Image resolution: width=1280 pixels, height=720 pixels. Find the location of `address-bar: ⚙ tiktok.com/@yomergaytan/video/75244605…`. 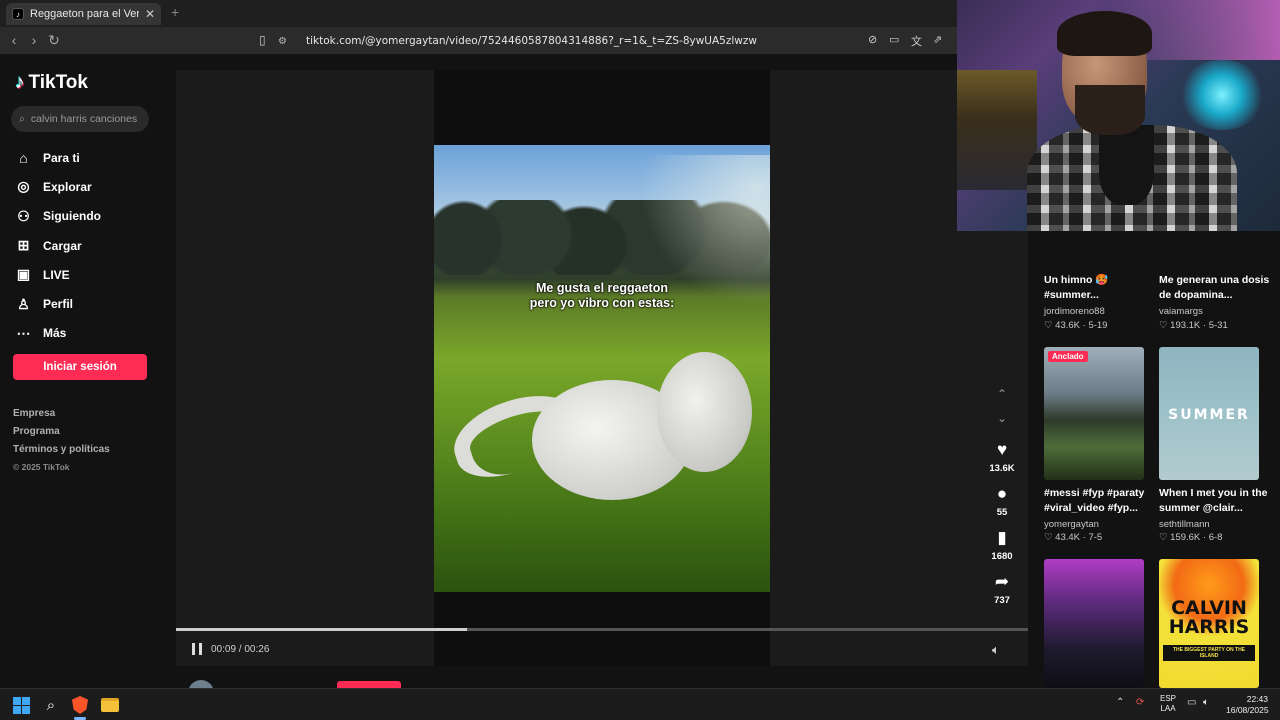

address-bar: ⚙ tiktok.com/@yomergaytan/video/75244605… is located at coordinates (618, 41).